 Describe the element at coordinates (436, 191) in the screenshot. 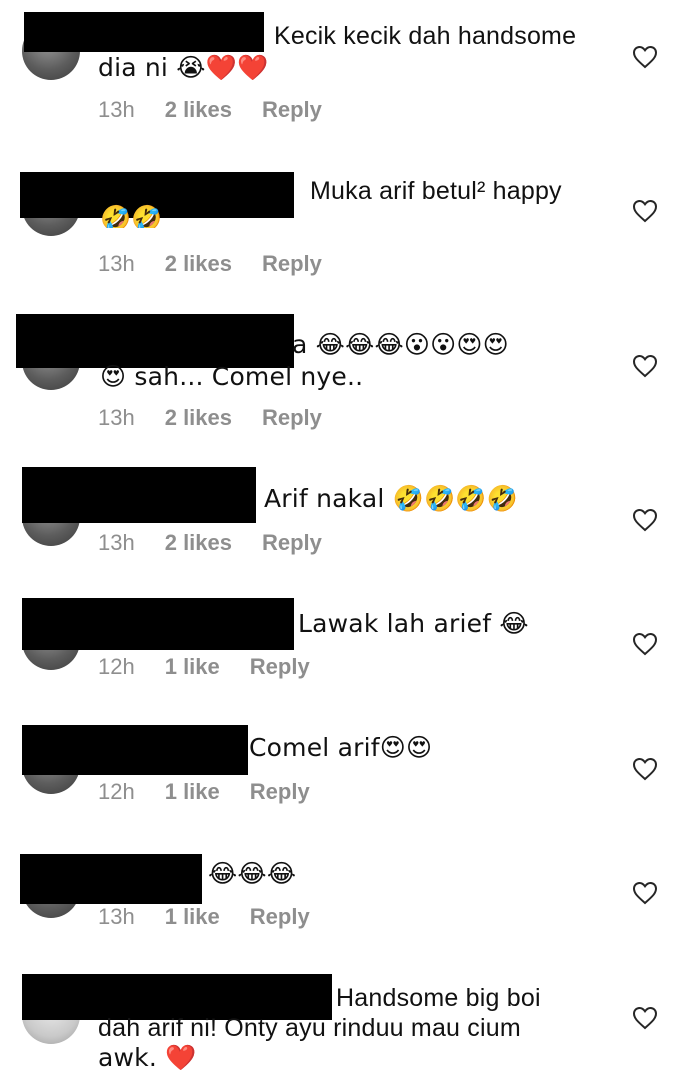

I see `comment-text: Muka arif betul² happy` at that location.